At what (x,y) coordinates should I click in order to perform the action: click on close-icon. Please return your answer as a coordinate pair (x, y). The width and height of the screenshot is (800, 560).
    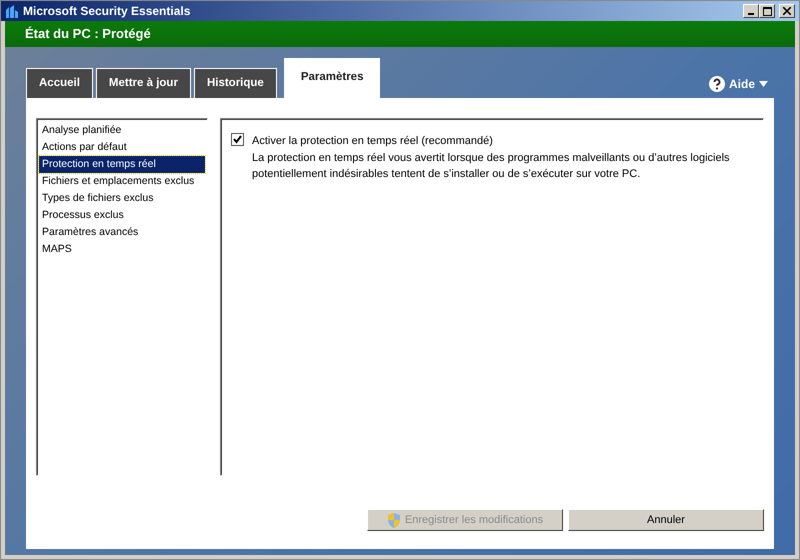
    Looking at the image, I should click on (787, 11).